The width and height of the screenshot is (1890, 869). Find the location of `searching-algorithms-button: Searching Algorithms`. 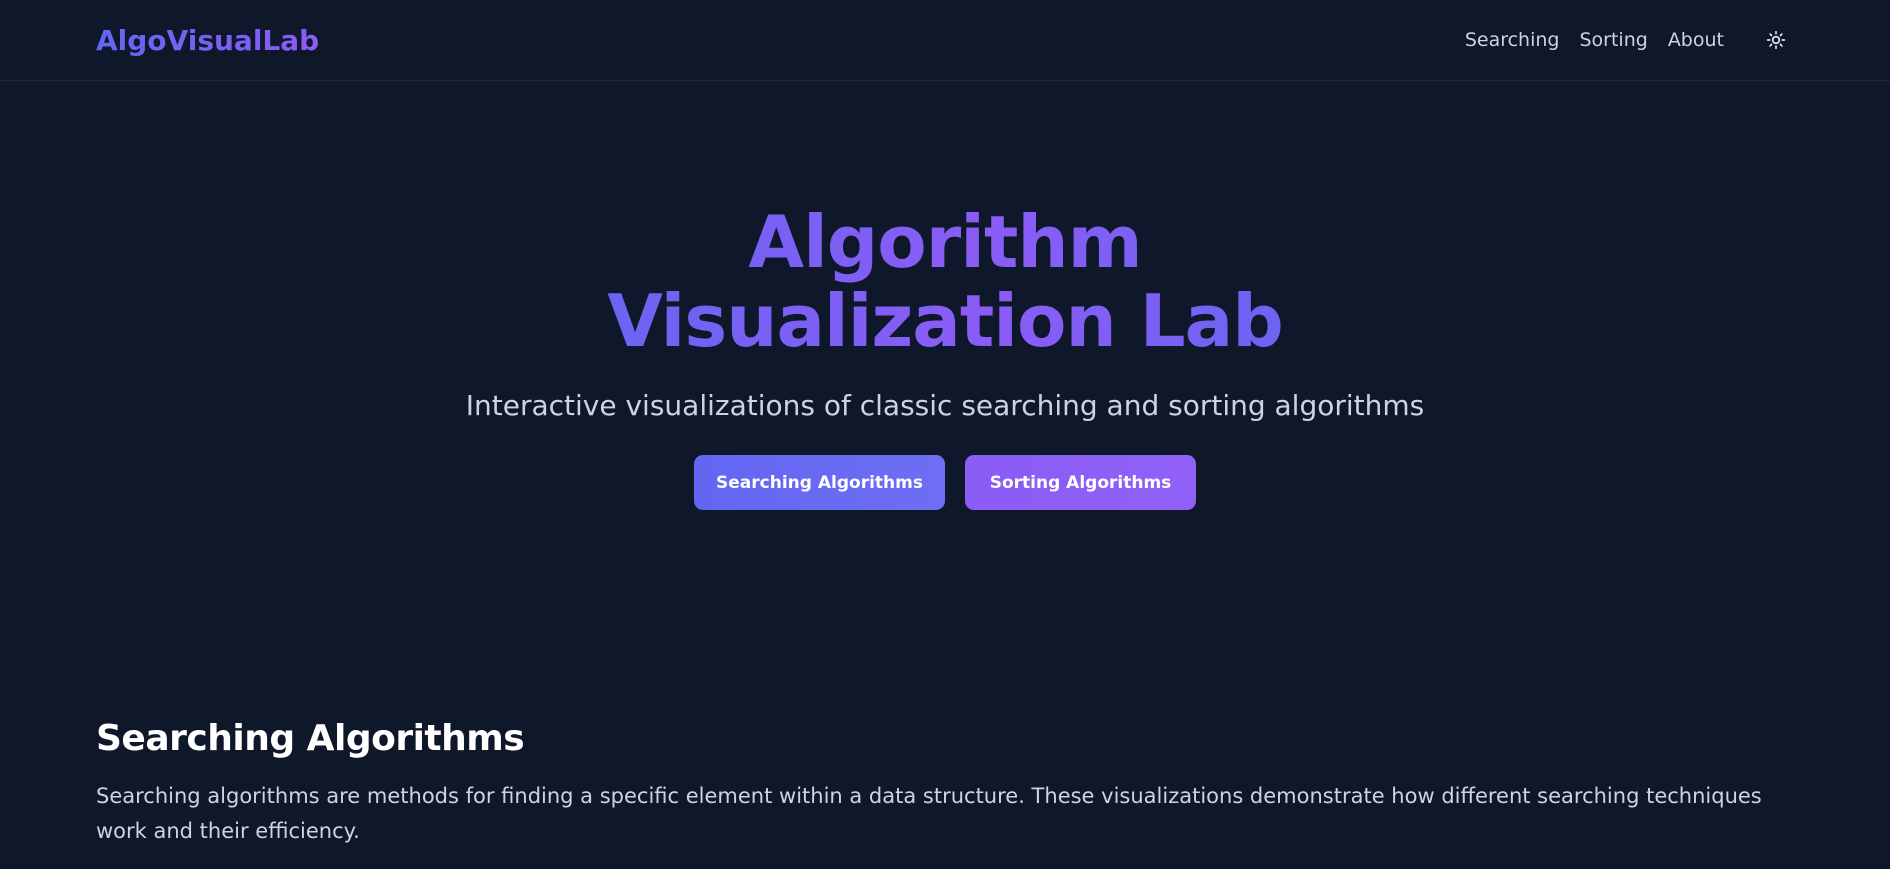

searching-algorithms-button: Searching Algorithms is located at coordinates (819, 482).